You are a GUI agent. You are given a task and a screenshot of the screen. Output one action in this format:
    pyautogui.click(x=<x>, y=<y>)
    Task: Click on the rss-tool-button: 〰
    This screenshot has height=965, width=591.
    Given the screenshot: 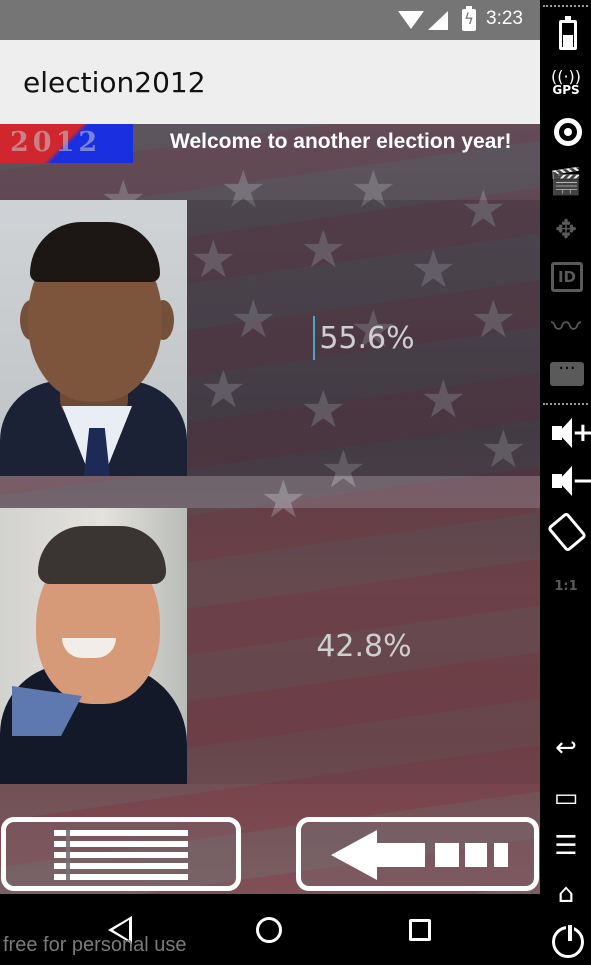 What is the action you would take?
    pyautogui.click(x=566, y=328)
    